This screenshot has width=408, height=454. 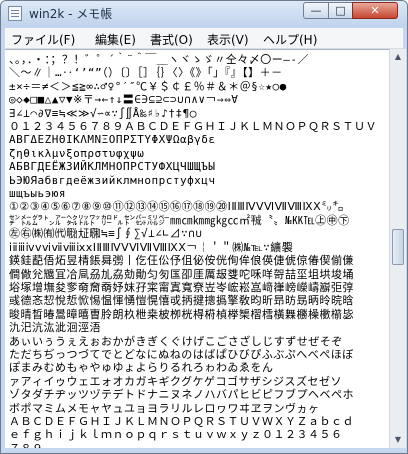 I want to click on menu-bar: ファイル(F) 編集(E) 書式(O) 表示(V) ヘルプ(H), so click(x=204, y=38).